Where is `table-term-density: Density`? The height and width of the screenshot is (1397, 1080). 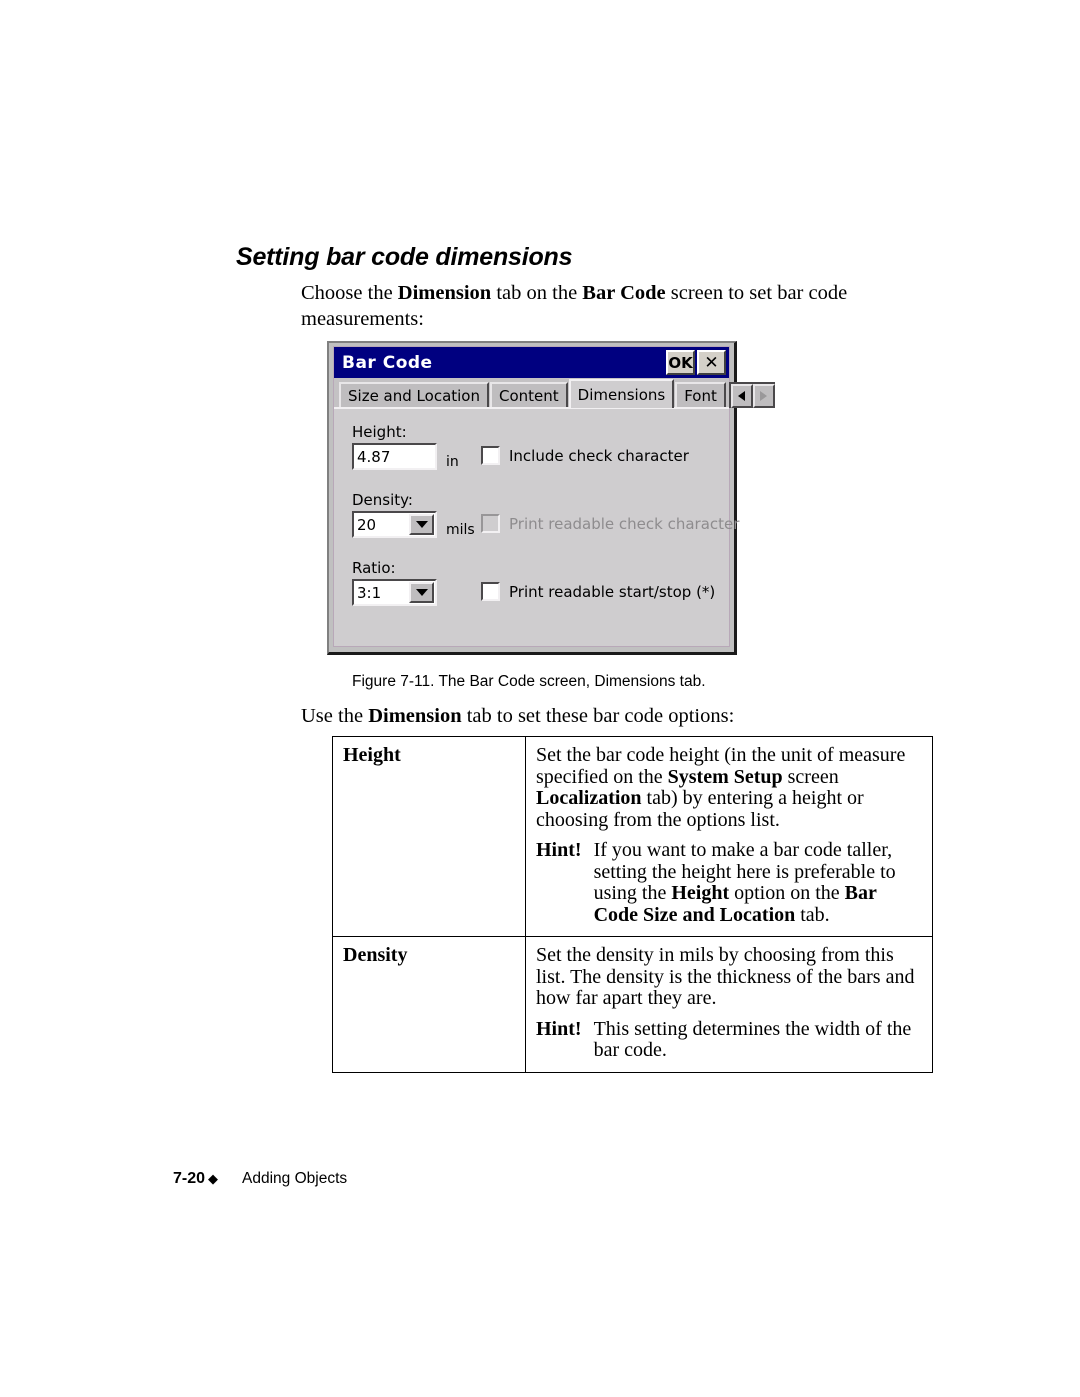 table-term-density: Density is located at coordinates (429, 1004).